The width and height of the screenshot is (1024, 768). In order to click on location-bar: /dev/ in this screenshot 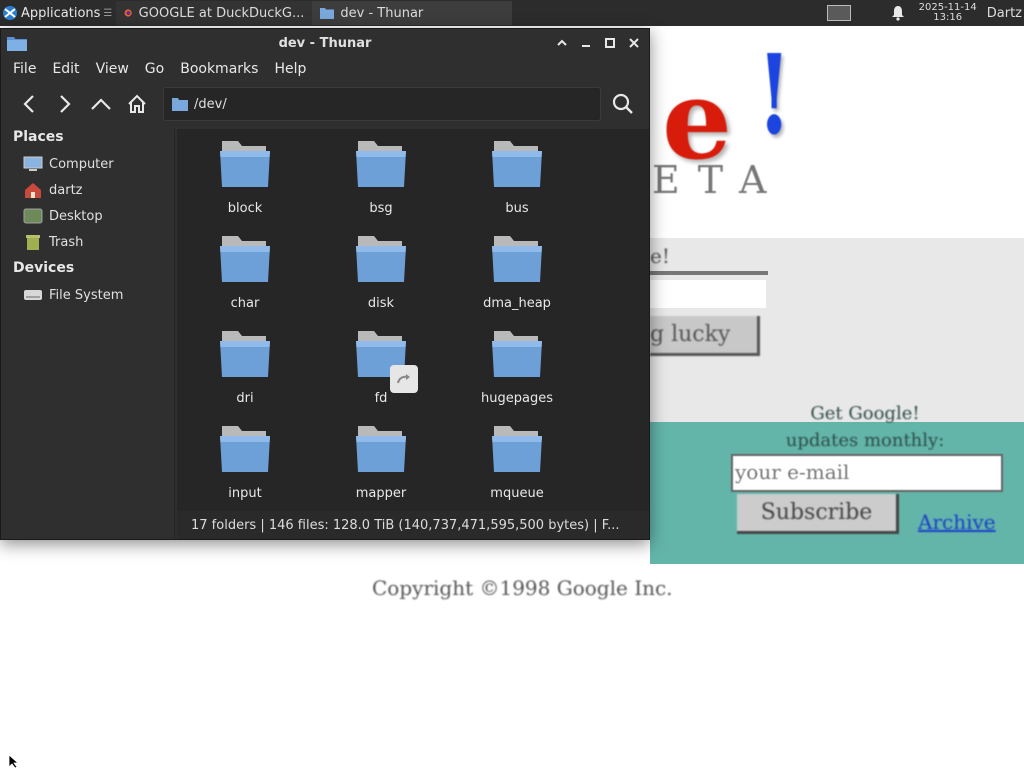, I will do `click(382, 104)`.